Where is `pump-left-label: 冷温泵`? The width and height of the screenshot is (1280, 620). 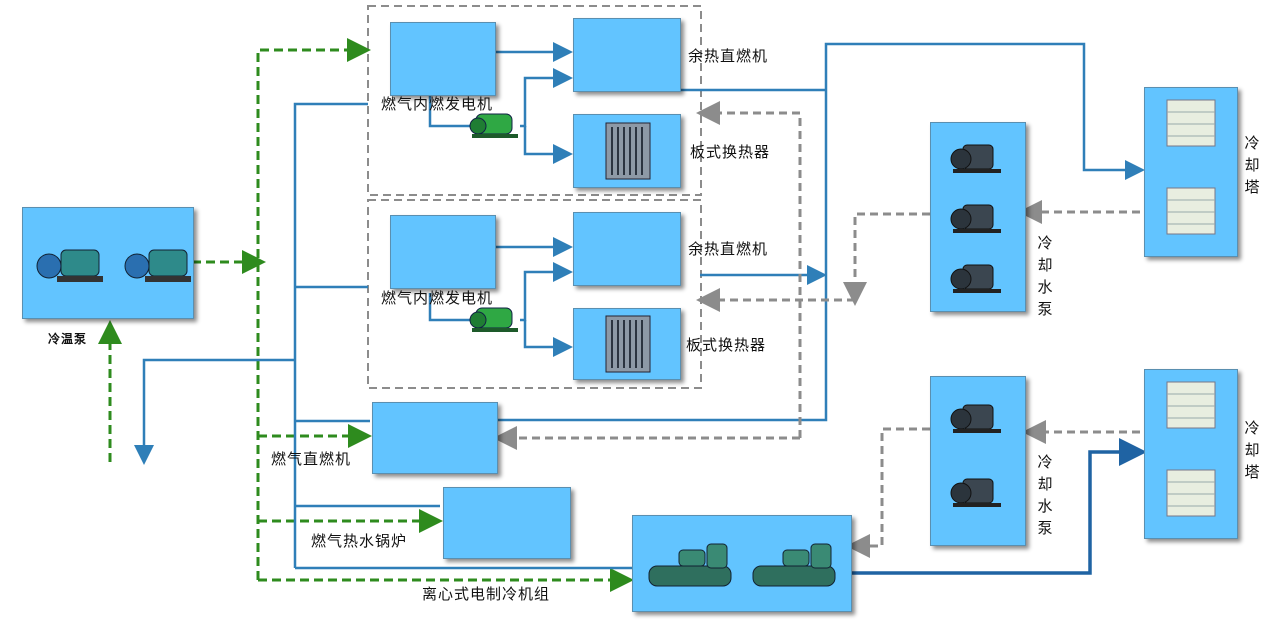 pump-left-label: 冷温泵 is located at coordinates (68, 339).